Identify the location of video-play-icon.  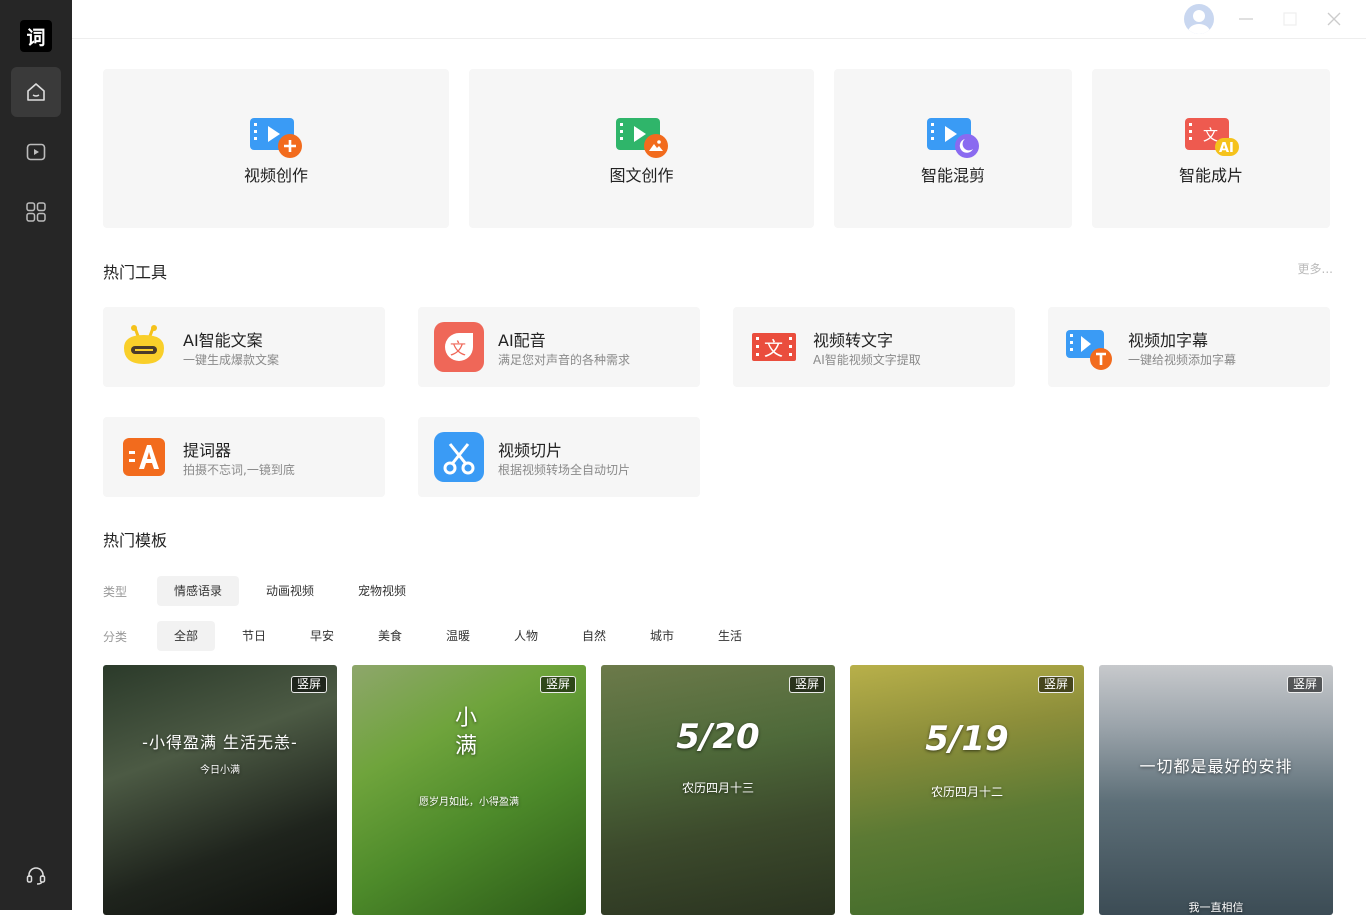
(36, 152).